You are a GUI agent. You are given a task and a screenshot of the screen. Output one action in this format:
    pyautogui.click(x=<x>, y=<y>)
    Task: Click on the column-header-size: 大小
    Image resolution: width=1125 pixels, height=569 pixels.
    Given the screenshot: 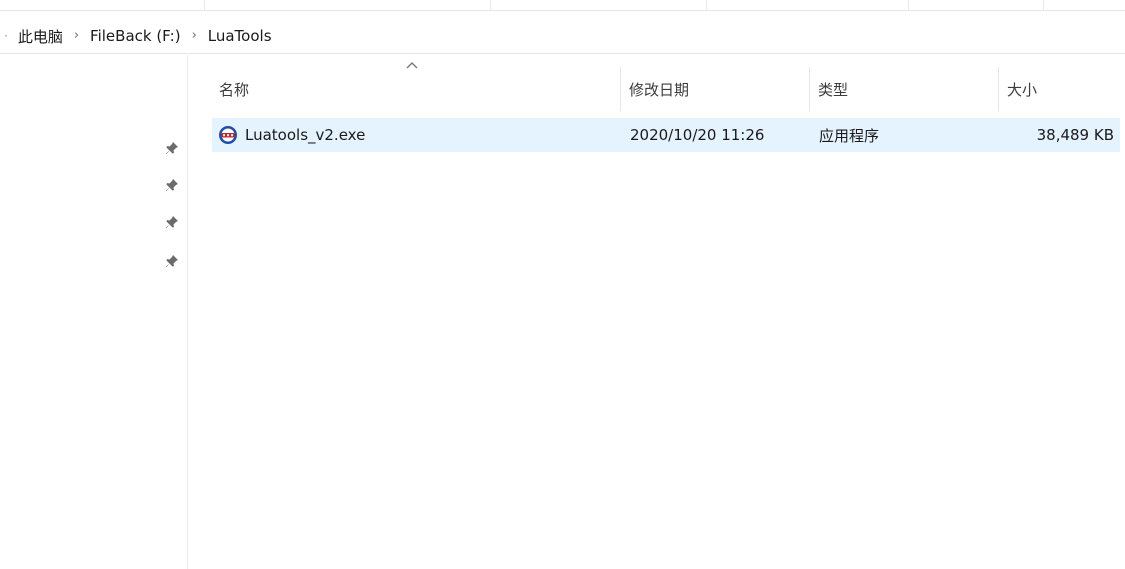 What is the action you would take?
    pyautogui.click(x=1059, y=89)
    